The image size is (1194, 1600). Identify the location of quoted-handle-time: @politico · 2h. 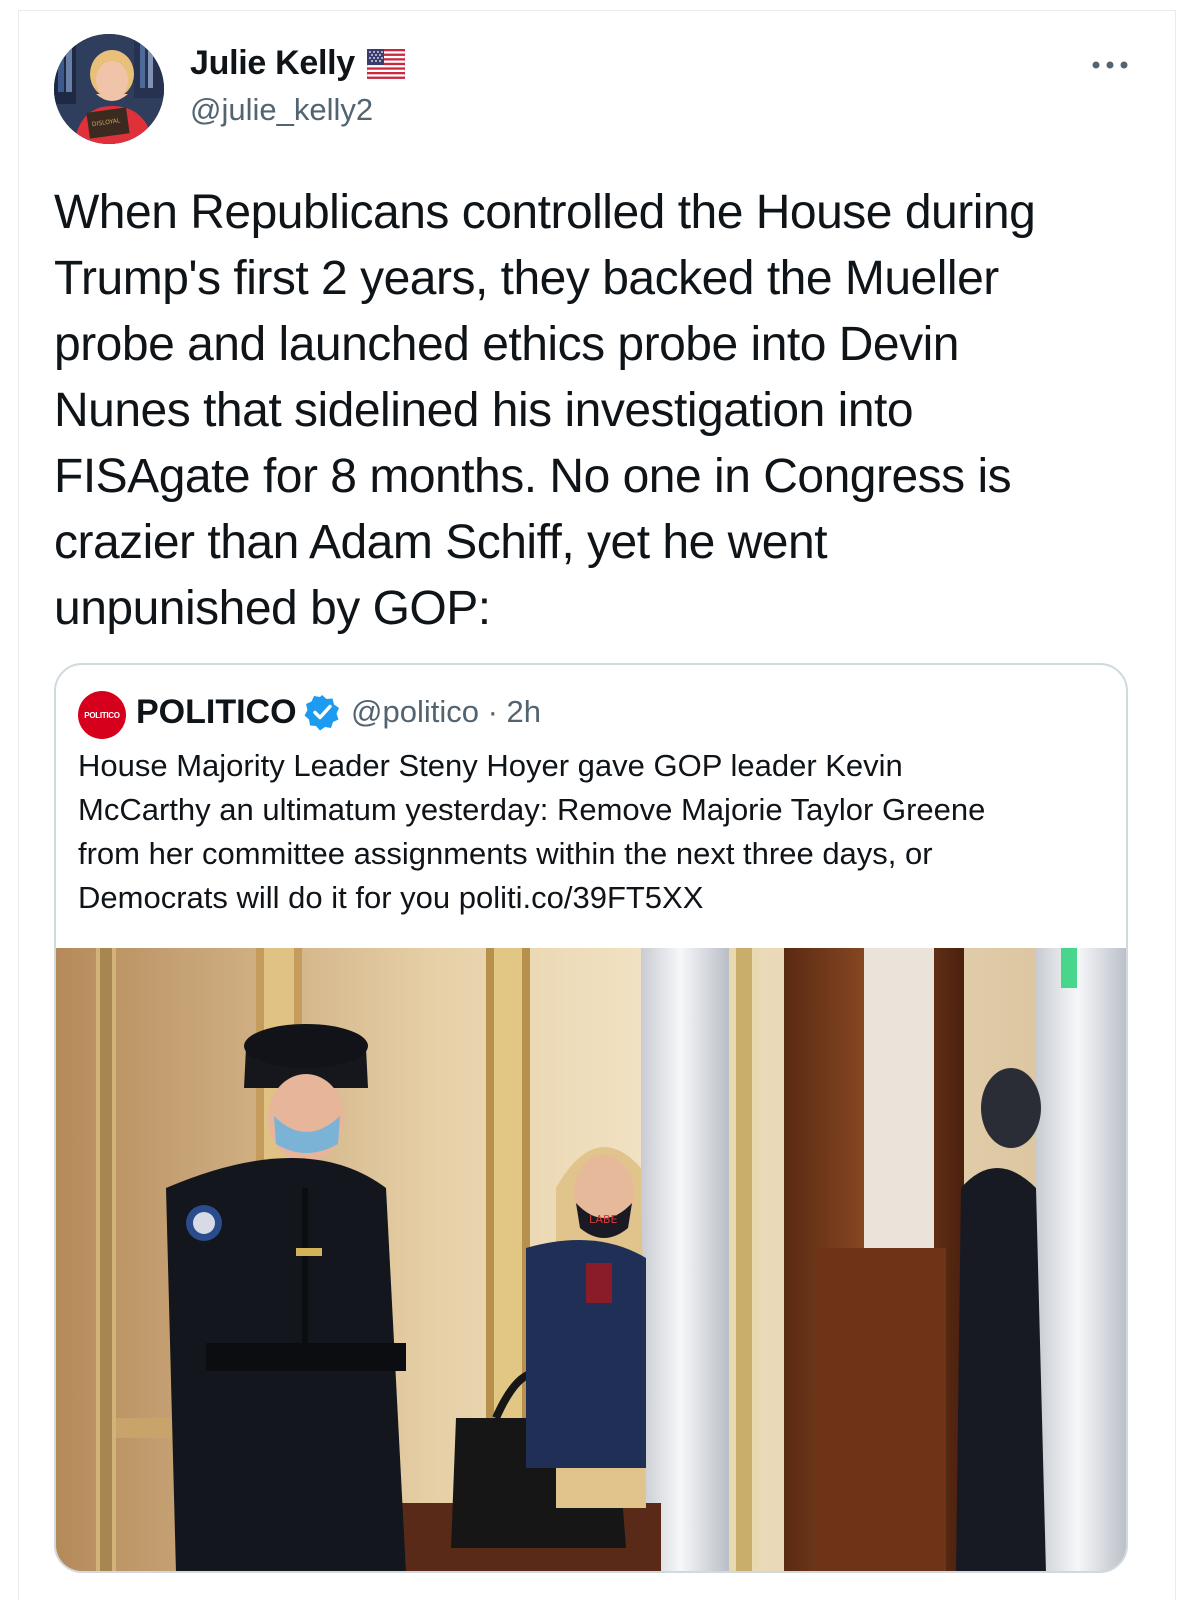
(446, 712).